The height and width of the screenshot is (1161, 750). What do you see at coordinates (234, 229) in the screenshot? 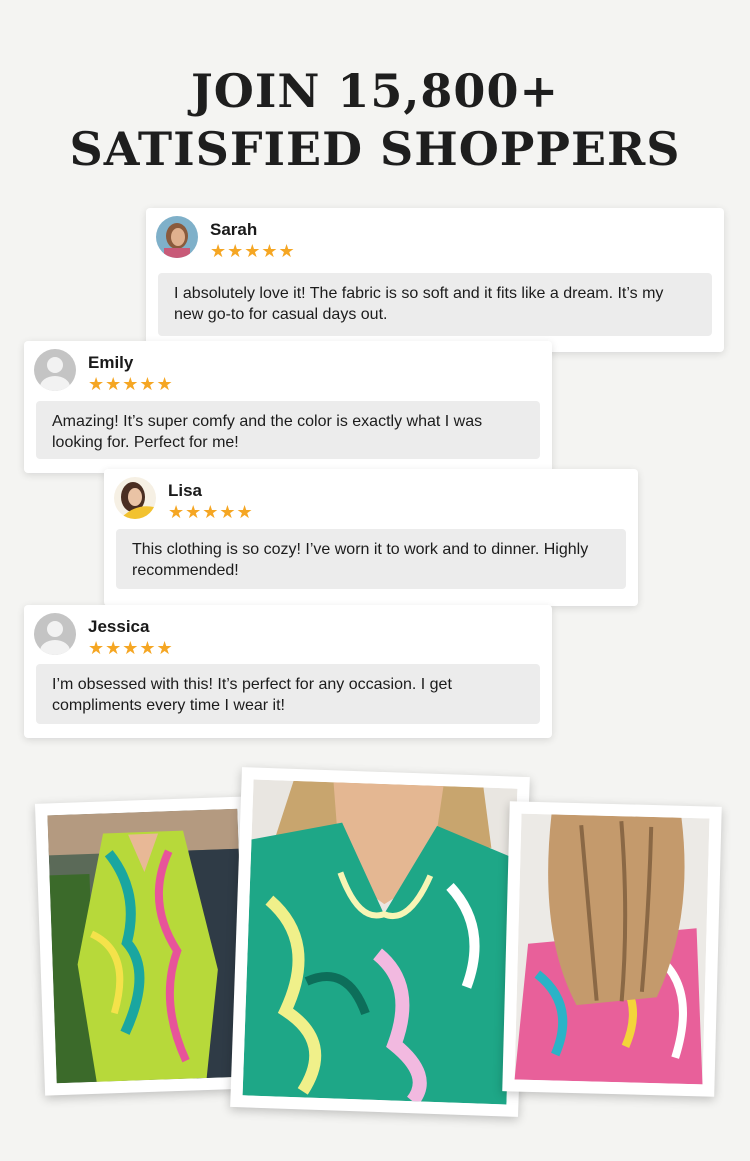
I see `reviewer-name: Sarah` at bounding box center [234, 229].